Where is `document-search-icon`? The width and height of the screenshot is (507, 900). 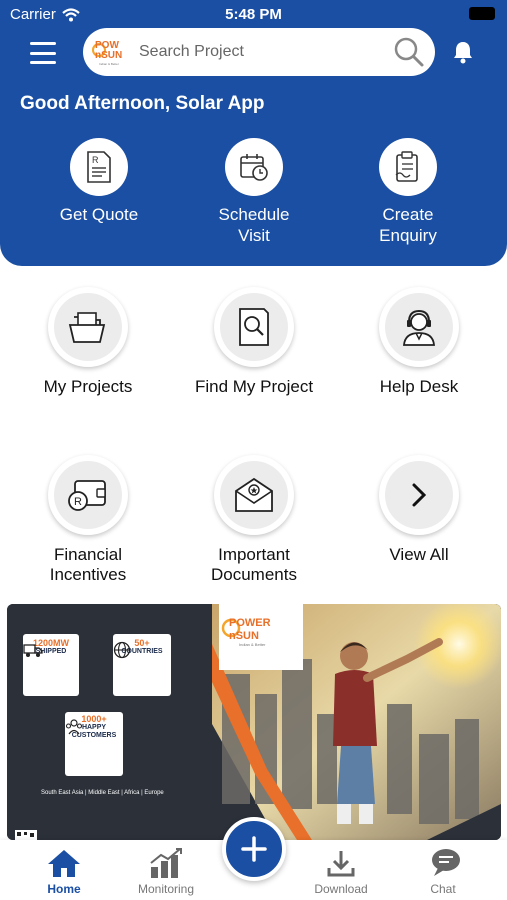
document-search-icon is located at coordinates (254, 327).